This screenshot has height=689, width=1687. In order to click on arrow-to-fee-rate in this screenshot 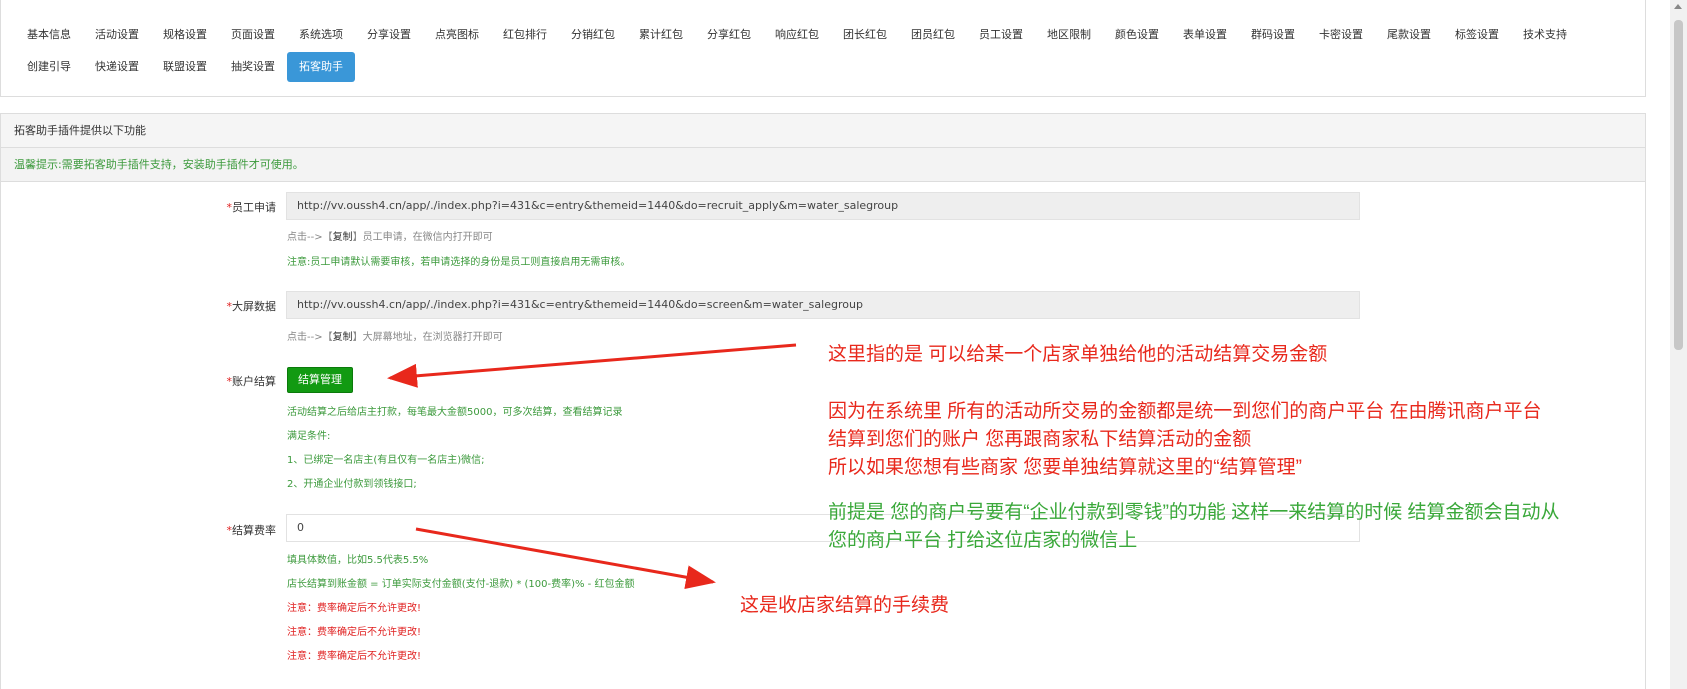, I will do `click(565, 558)`.